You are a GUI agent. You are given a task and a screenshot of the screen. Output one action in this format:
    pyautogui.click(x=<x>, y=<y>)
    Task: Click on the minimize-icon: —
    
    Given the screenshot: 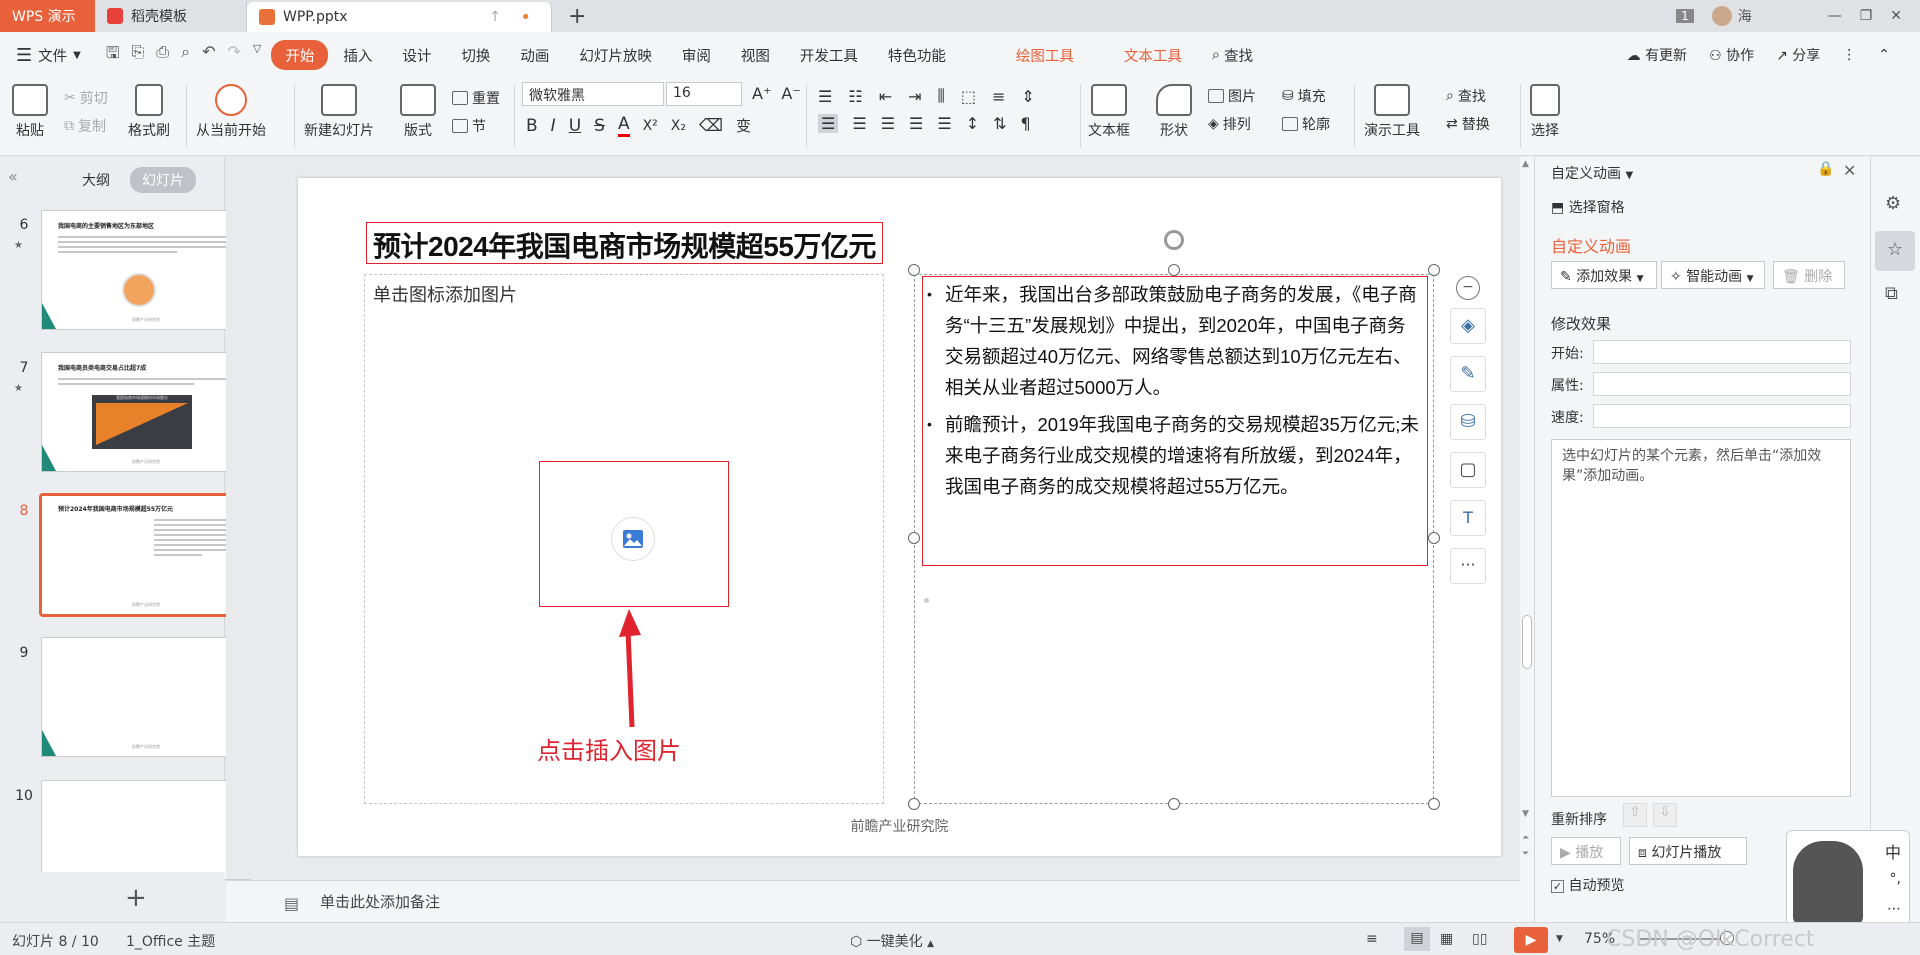 What is the action you would take?
    pyautogui.click(x=1835, y=16)
    